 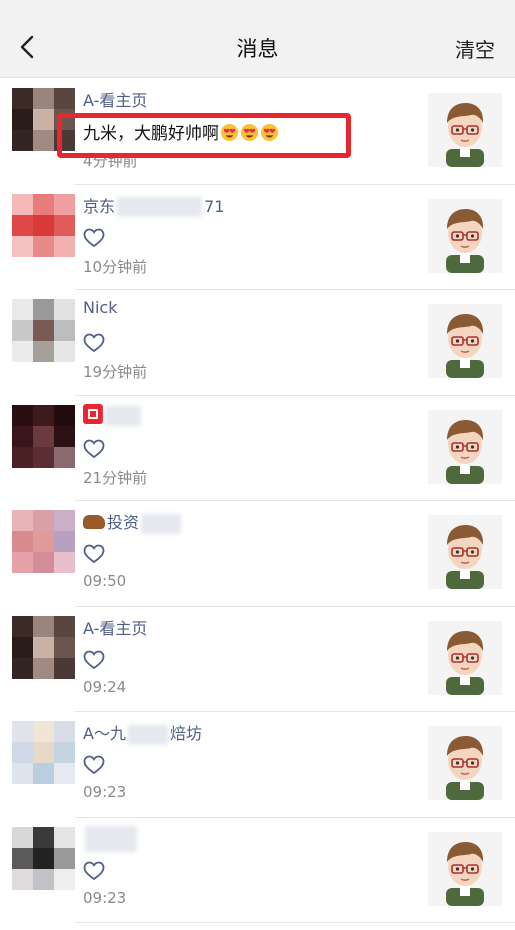 I want to click on timestamp: 10分钟前, so click(x=115, y=266).